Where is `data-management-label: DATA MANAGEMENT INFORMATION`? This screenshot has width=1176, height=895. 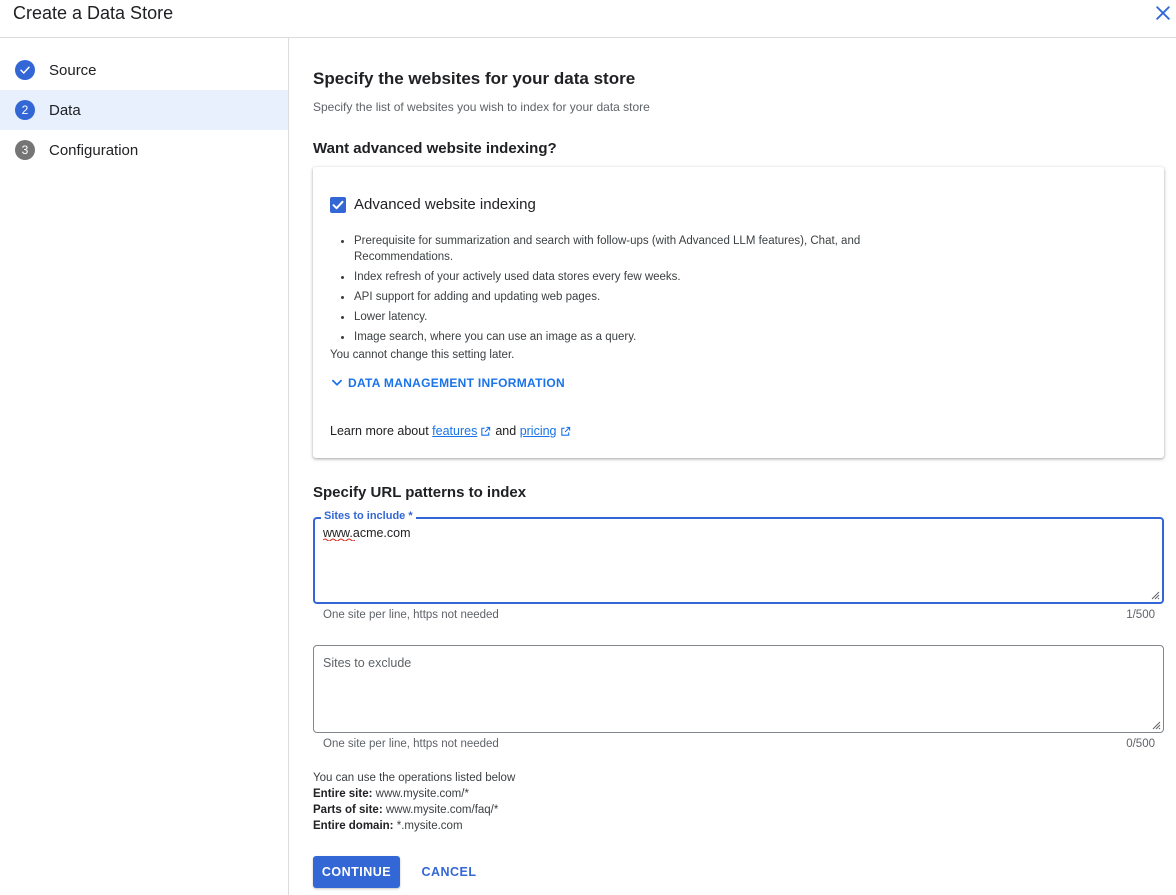
data-management-label: DATA MANAGEMENT INFORMATION is located at coordinates (456, 383).